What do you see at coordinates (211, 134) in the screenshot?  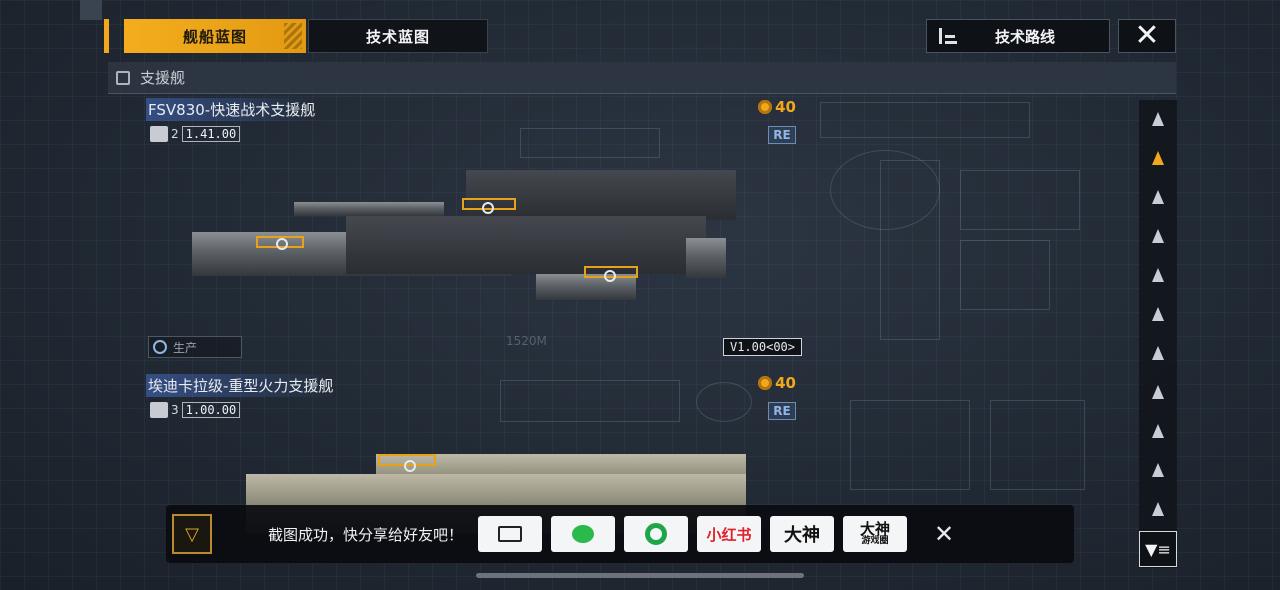 I see `ship-value: 1.41.00` at bounding box center [211, 134].